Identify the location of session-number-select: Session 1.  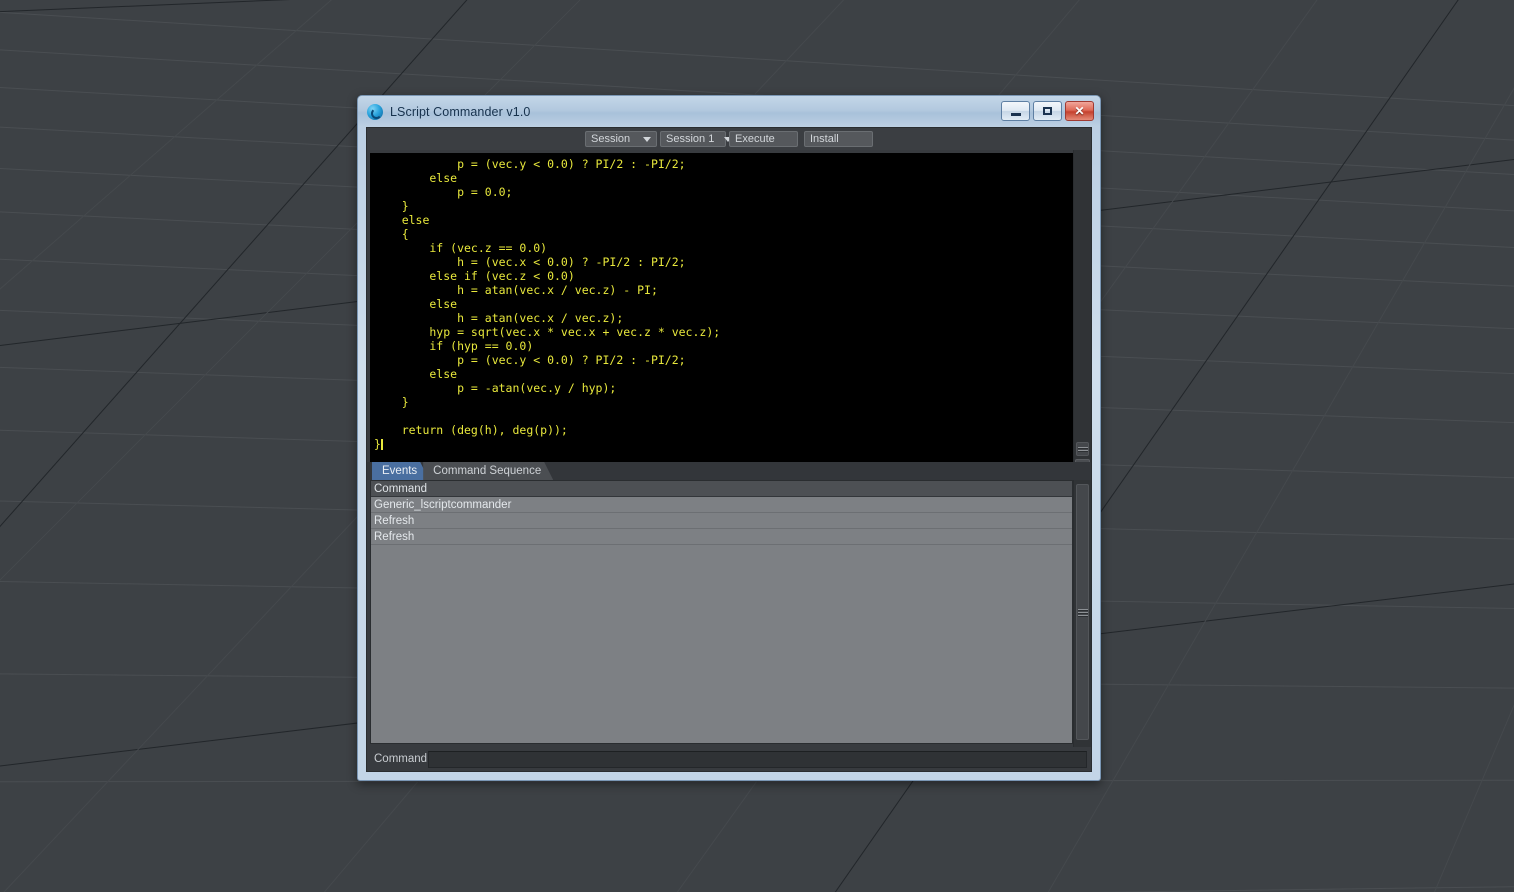
(696, 139).